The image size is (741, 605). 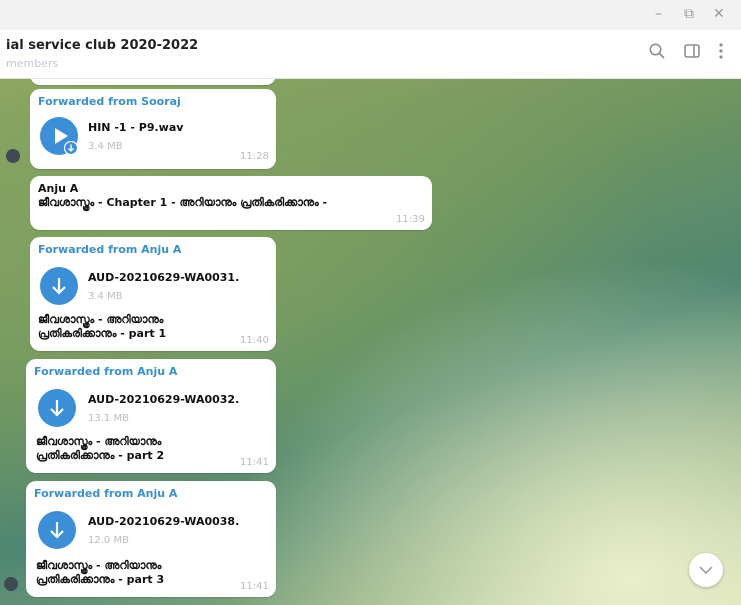 I want to click on message-caption-line-2: പ്രതികരിക്കാനും - part 2, so click(x=100, y=455).